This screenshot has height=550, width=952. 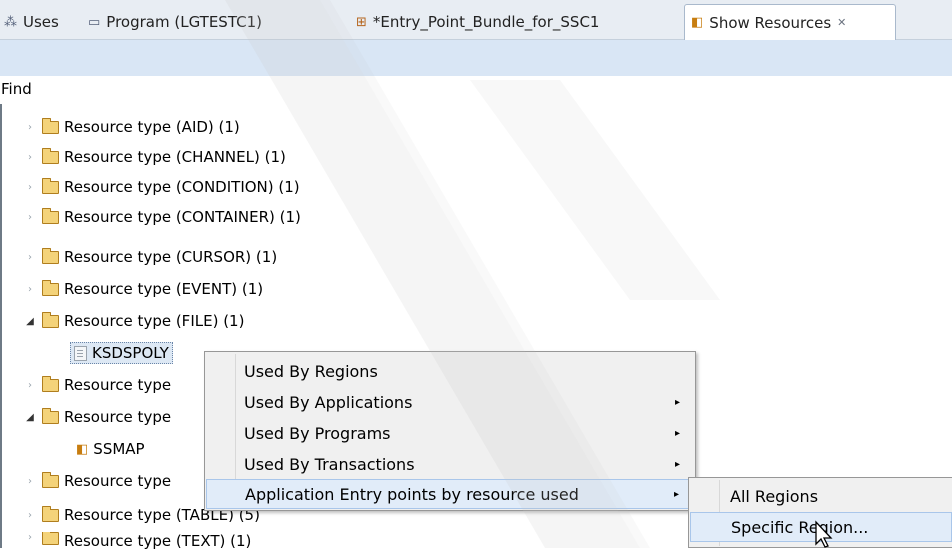 I want to click on selected-node: KSDSPOLY, so click(x=121, y=353).